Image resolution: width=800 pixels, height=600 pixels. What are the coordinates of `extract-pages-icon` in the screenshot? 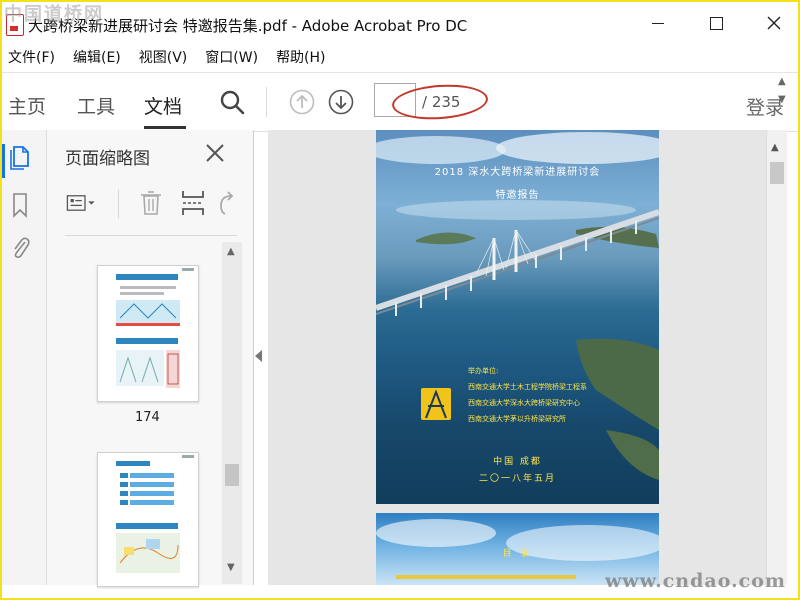 It's located at (193, 203).